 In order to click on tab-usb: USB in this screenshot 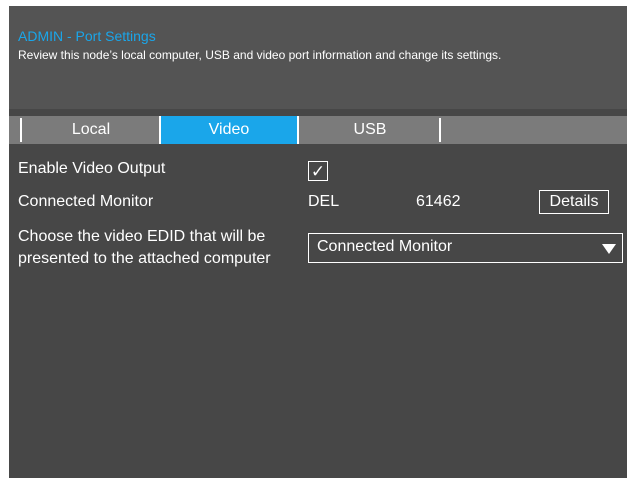, I will do `click(370, 130)`.